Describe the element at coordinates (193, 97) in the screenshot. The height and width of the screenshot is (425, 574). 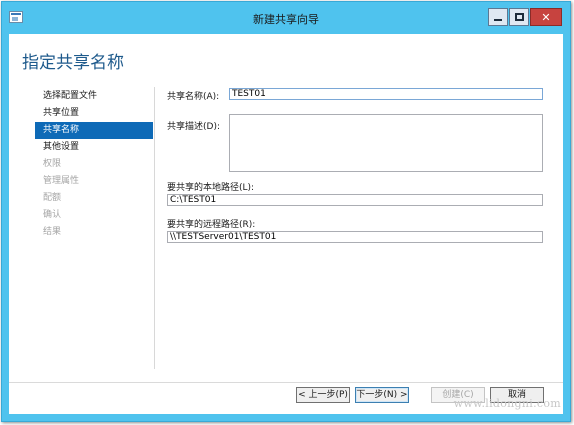
I see `share-name-label: 共享名称(A):` at that location.